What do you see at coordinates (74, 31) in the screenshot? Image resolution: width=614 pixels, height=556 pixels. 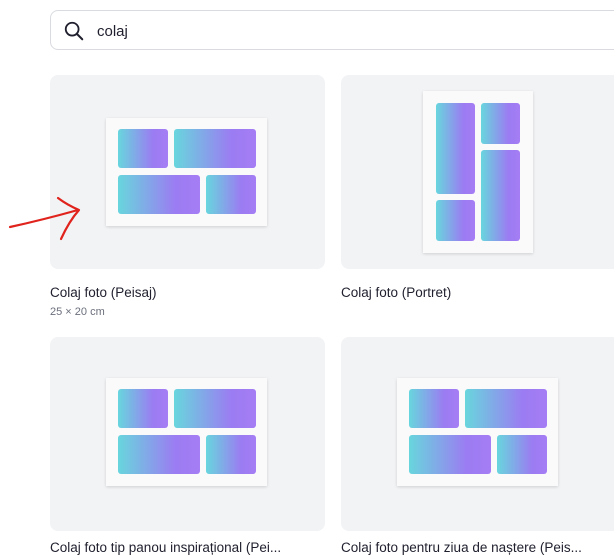 I see `search-icon` at bounding box center [74, 31].